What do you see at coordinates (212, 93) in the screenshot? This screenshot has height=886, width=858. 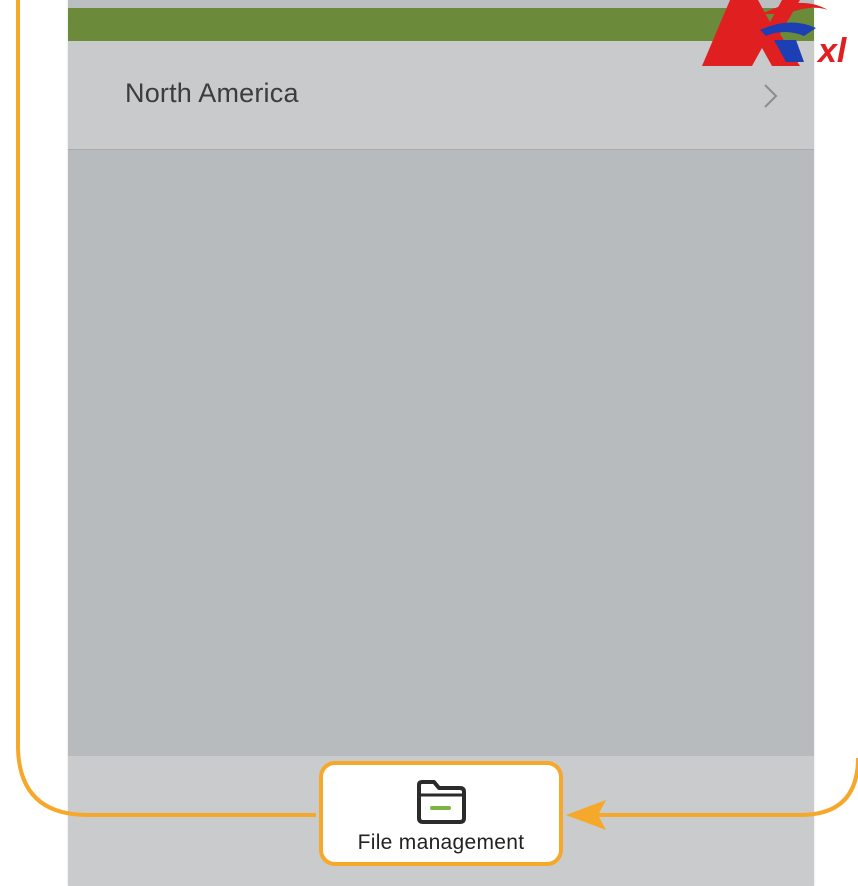 I see `region-label: North America` at bounding box center [212, 93].